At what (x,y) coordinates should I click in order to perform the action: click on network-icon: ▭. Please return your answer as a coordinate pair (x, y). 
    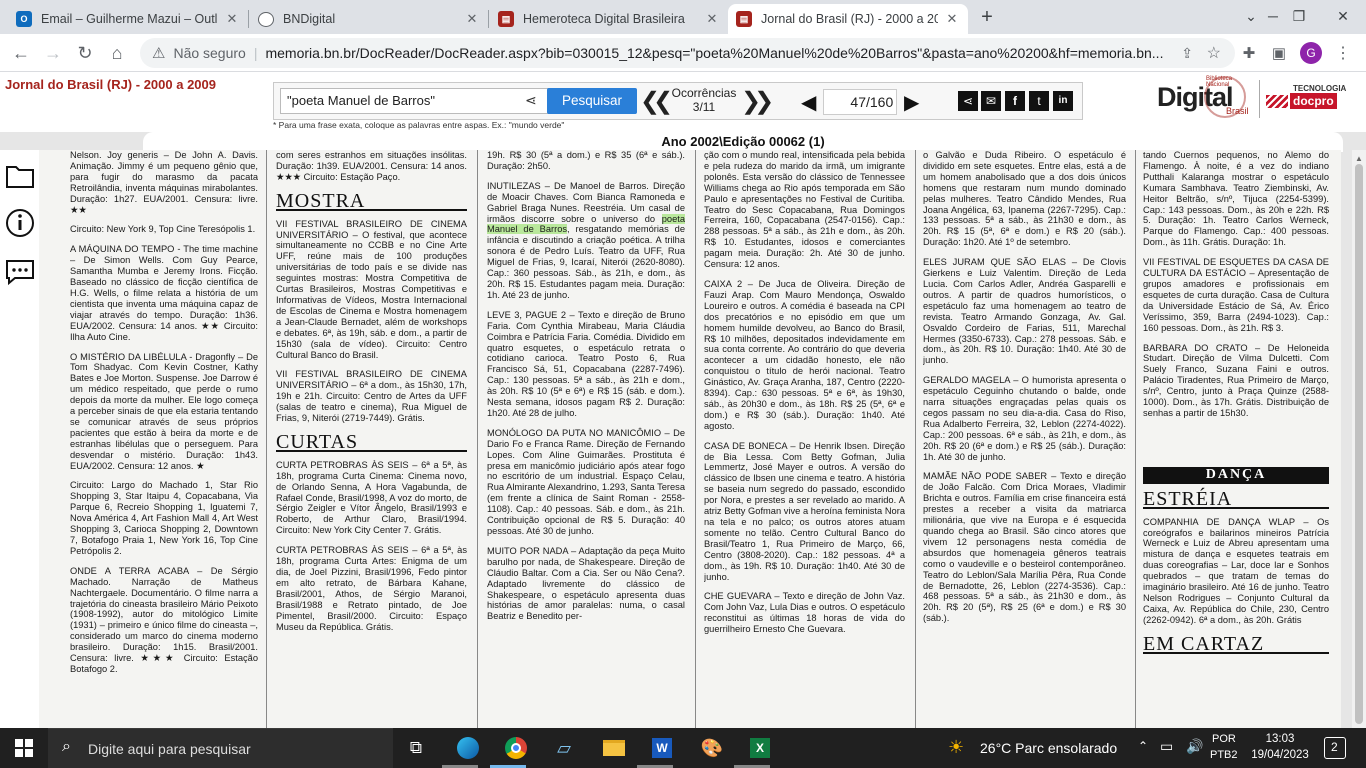
    Looking at the image, I should click on (1166, 746).